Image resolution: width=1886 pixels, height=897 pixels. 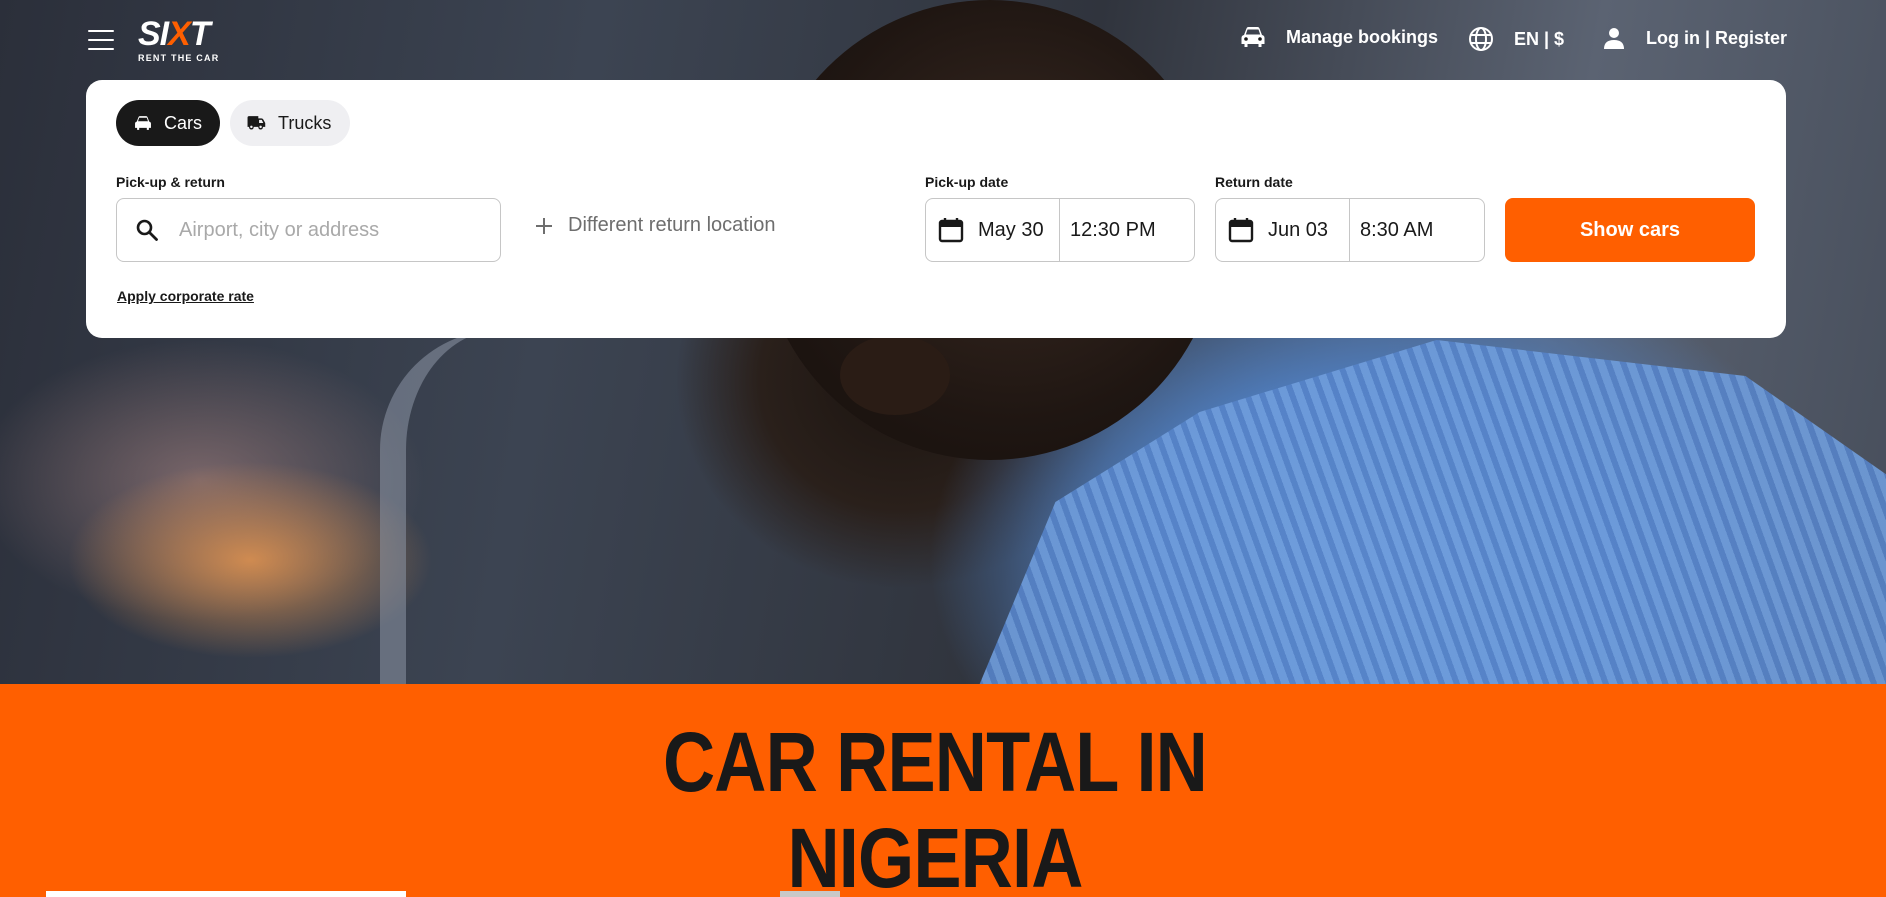 What do you see at coordinates (935, 762) in the screenshot?
I see `page-title-line1: CAR RENTAL IN` at bounding box center [935, 762].